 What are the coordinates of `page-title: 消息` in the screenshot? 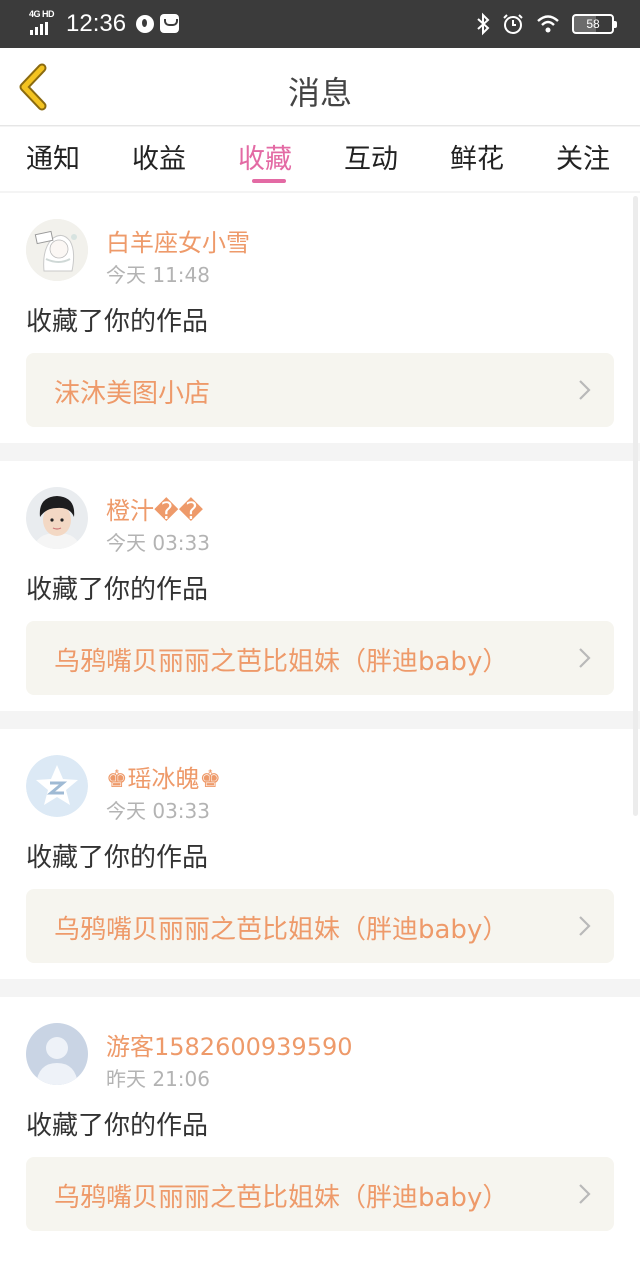 It's located at (319, 93).